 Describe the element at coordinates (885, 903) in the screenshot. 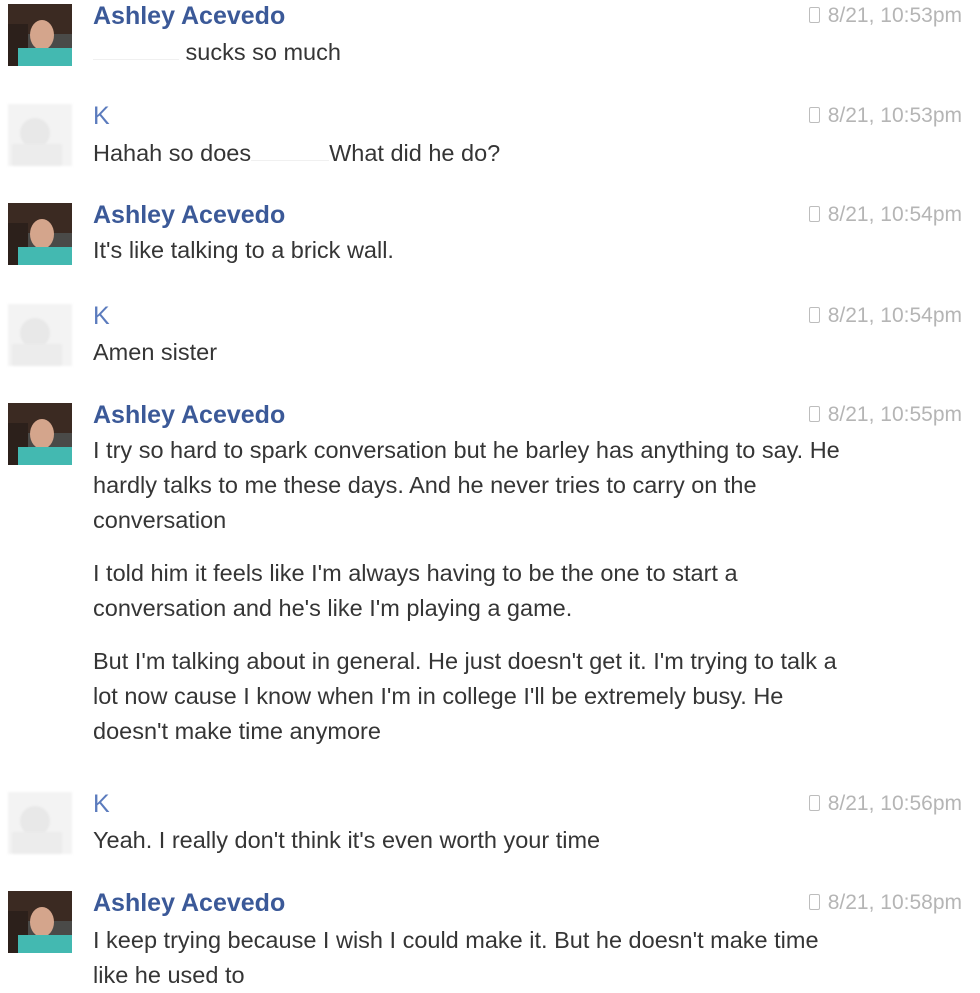

I see `timestamp: 8/21, 10:58pm` at that location.